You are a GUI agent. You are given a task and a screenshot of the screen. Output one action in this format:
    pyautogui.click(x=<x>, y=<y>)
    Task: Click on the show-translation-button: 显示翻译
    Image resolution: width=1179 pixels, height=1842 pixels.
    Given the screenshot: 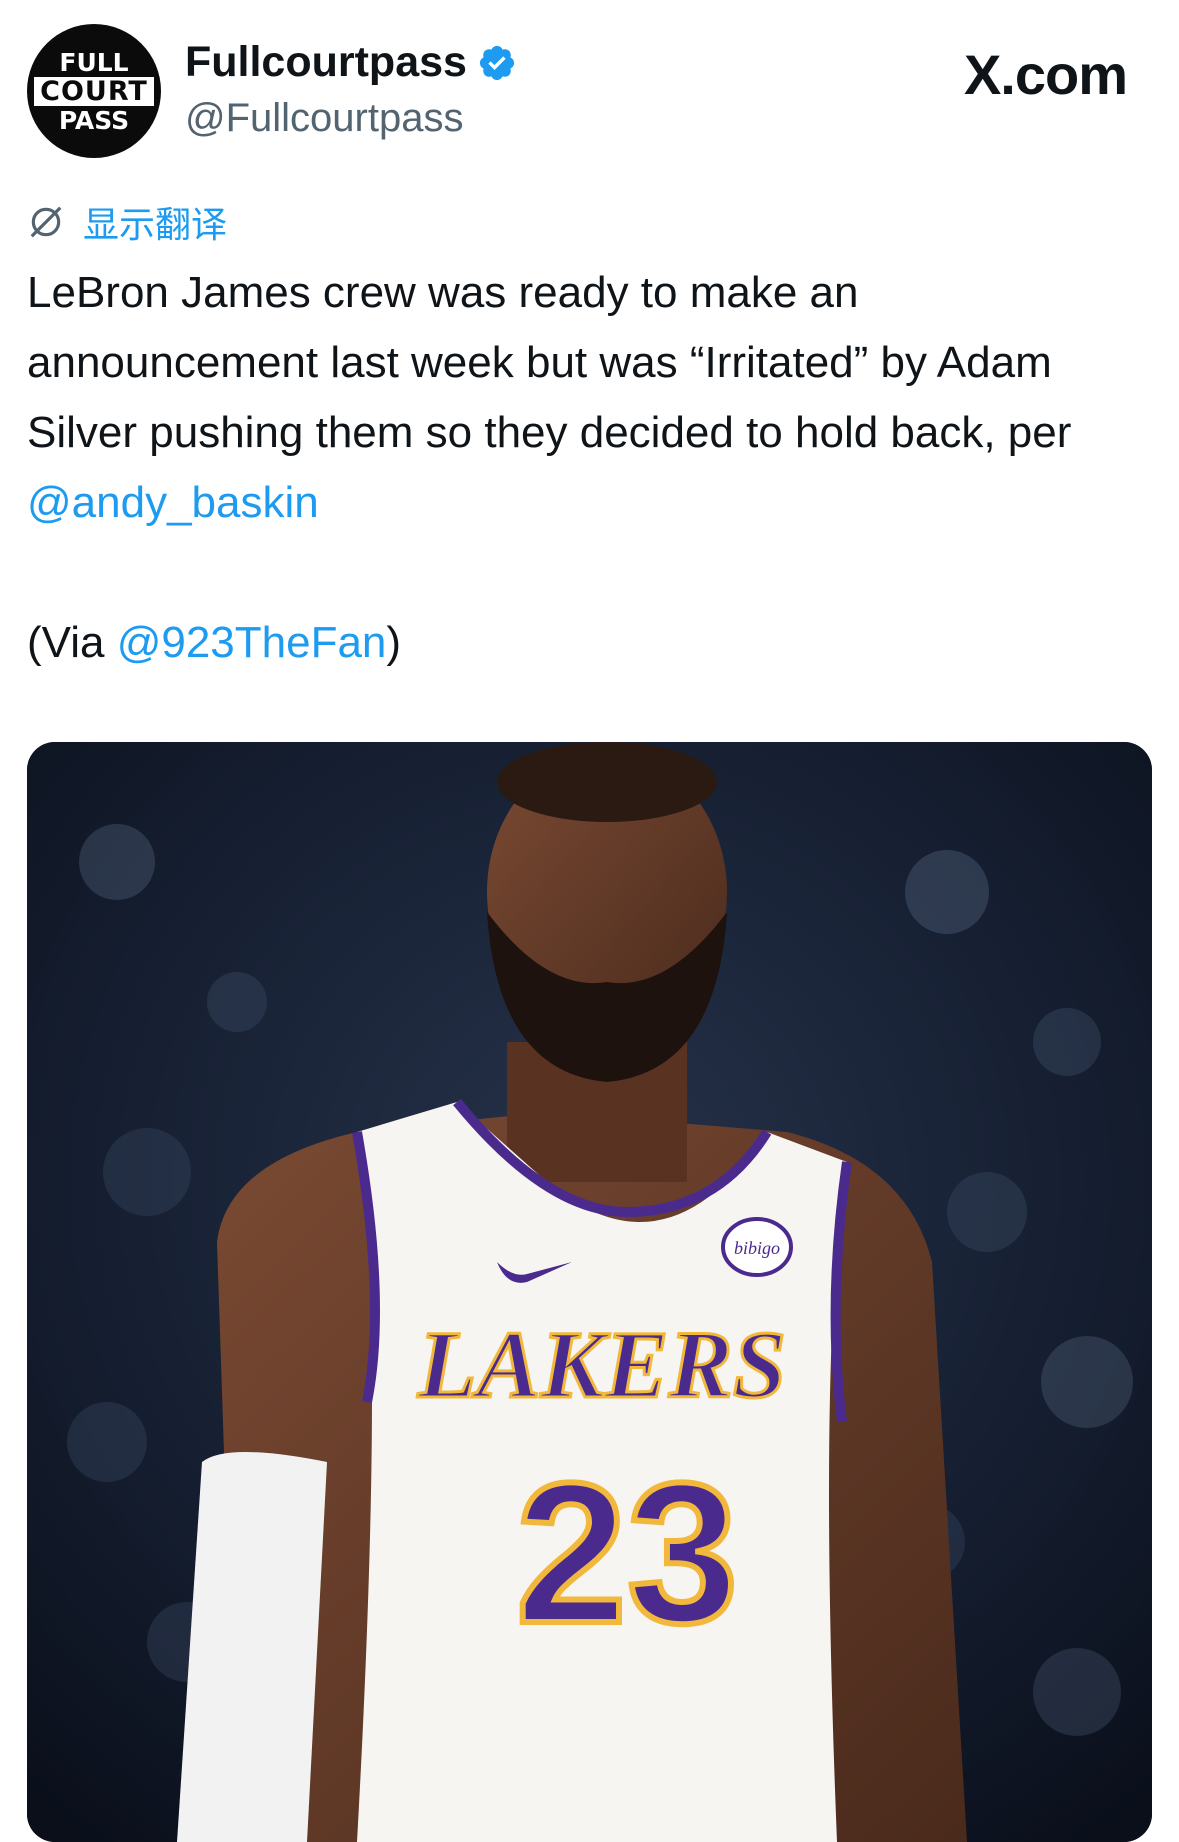 What is the action you would take?
    pyautogui.click(x=127, y=222)
    